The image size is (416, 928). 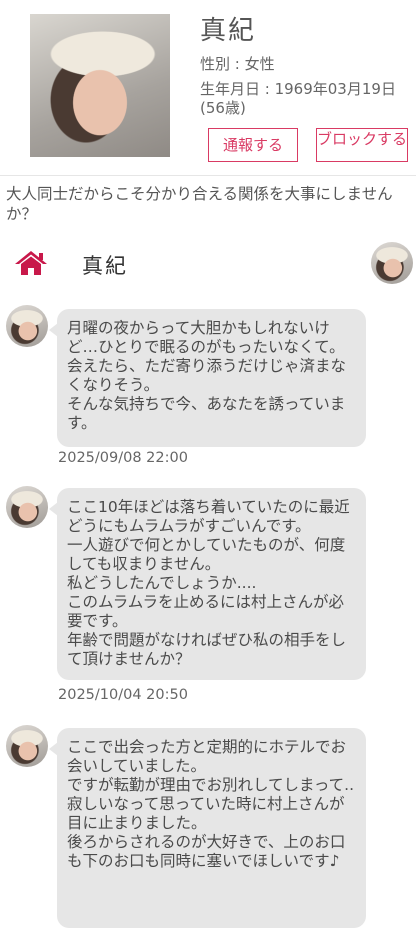 I want to click on chat-header: 真紀, so click(x=208, y=264).